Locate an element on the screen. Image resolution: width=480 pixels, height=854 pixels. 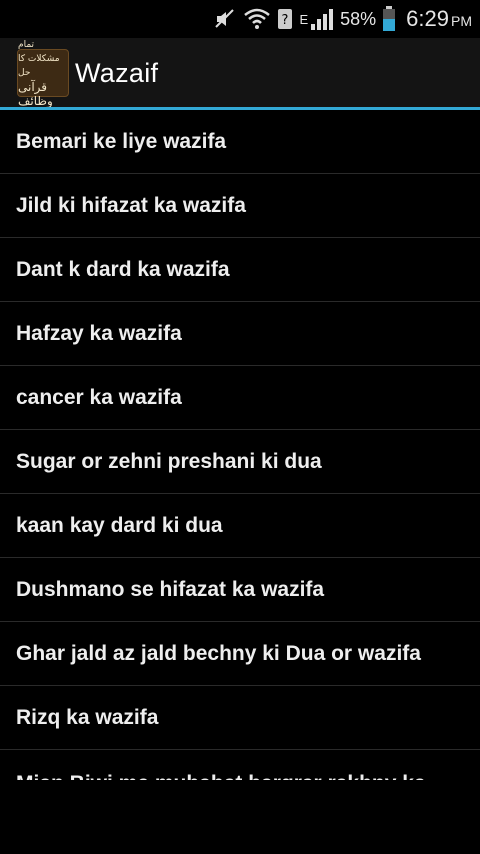
app-icon: تمام مشکلات کا حل قرآنی وظائف is located at coordinates (43, 74).